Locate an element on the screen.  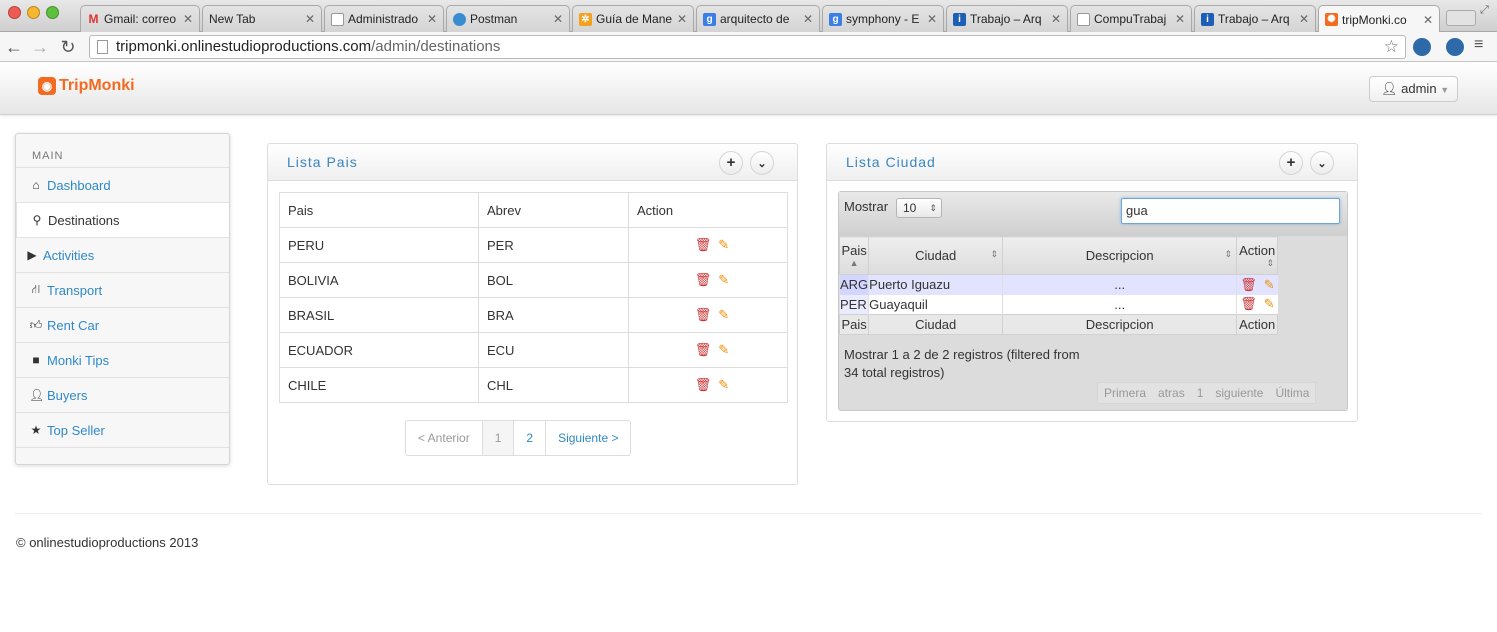
panel-header: Lista Pais + ⌄ is located at coordinates (532, 162).